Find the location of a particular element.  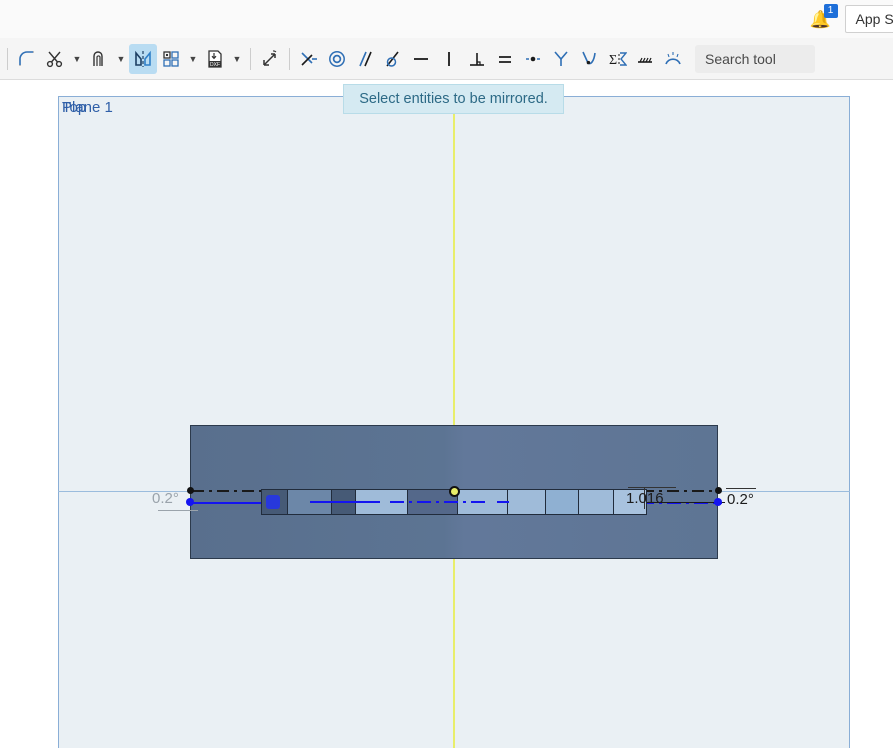

tangent-icon is located at coordinates (392, 59).